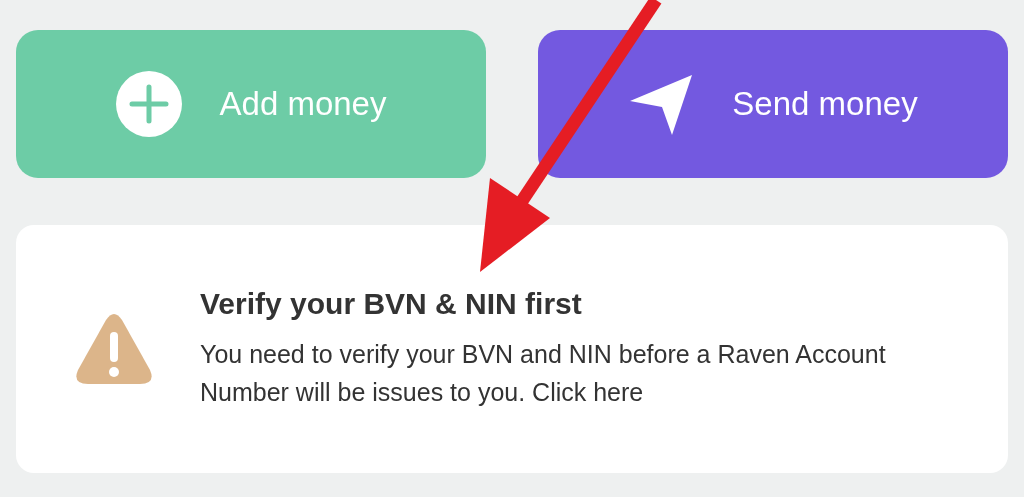 The width and height of the screenshot is (1024, 497). What do you see at coordinates (543, 373) in the screenshot?
I see `notice-text: You need to verify your BVN and NIN before a Raven Account Number will be issues to you. Click here` at bounding box center [543, 373].